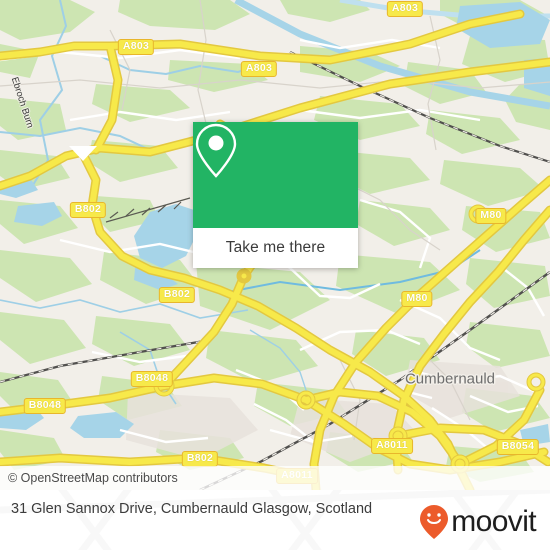 This screenshot has height=550, width=550. Describe the element at coordinates (450, 379) in the screenshot. I see `place-label-cumbernauld: Cumbernauld` at that location.